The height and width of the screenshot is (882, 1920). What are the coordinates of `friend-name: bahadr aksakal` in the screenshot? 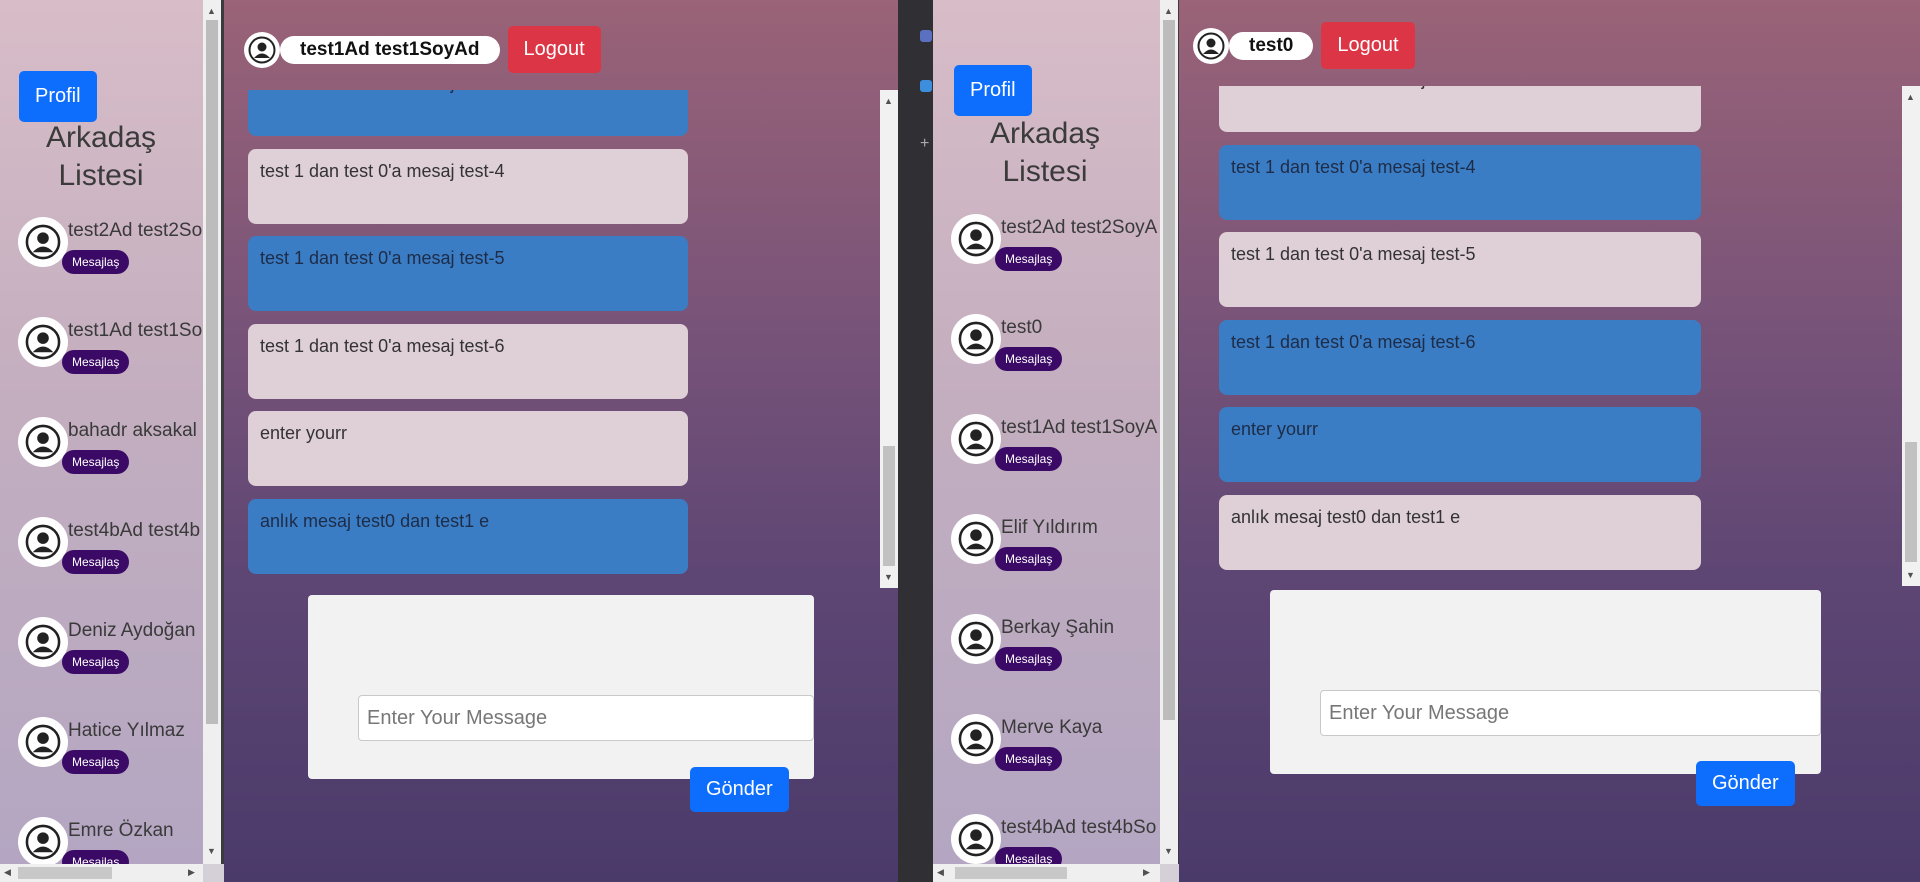 It's located at (132, 430).